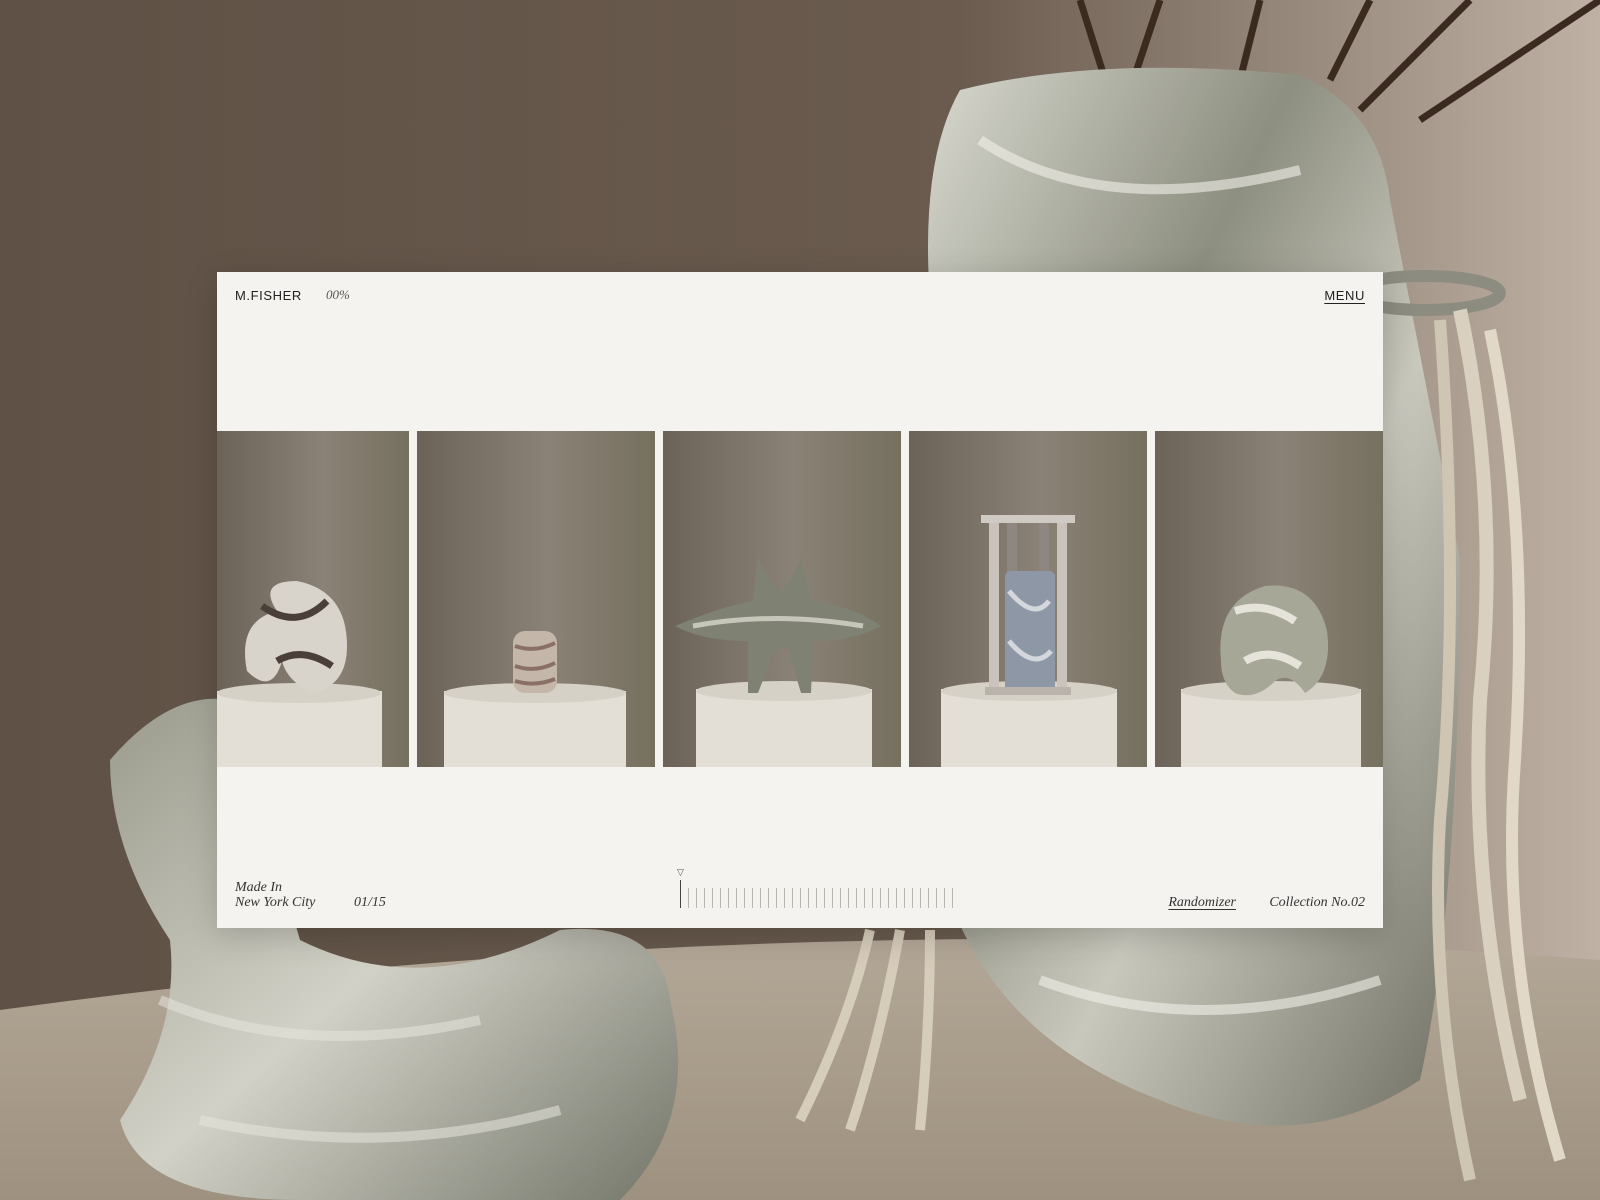 The width and height of the screenshot is (1600, 1200). I want to click on gallery-item-winged-sculpture, so click(782, 599).